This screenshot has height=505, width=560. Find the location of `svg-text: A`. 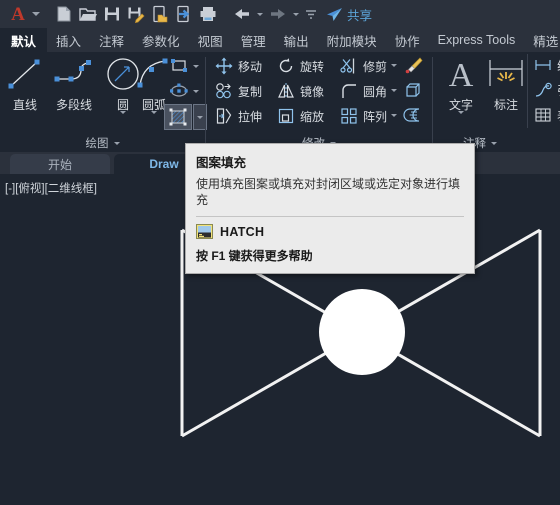

svg-text: A is located at coordinates (461, 75).